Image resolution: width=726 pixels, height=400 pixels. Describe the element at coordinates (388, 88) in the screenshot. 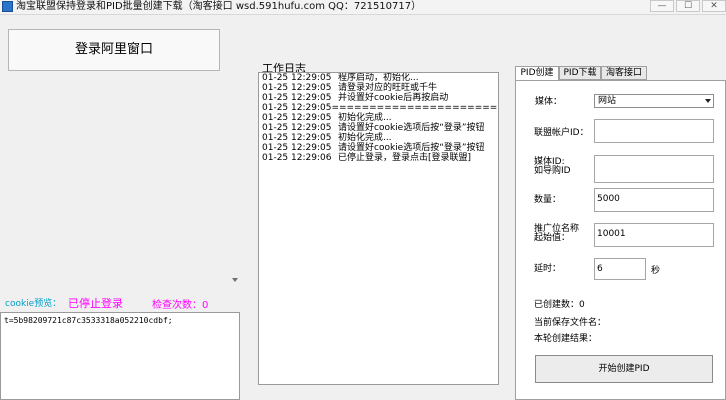

I see `log-message: 请登录对应的旺旺或千牛` at that location.